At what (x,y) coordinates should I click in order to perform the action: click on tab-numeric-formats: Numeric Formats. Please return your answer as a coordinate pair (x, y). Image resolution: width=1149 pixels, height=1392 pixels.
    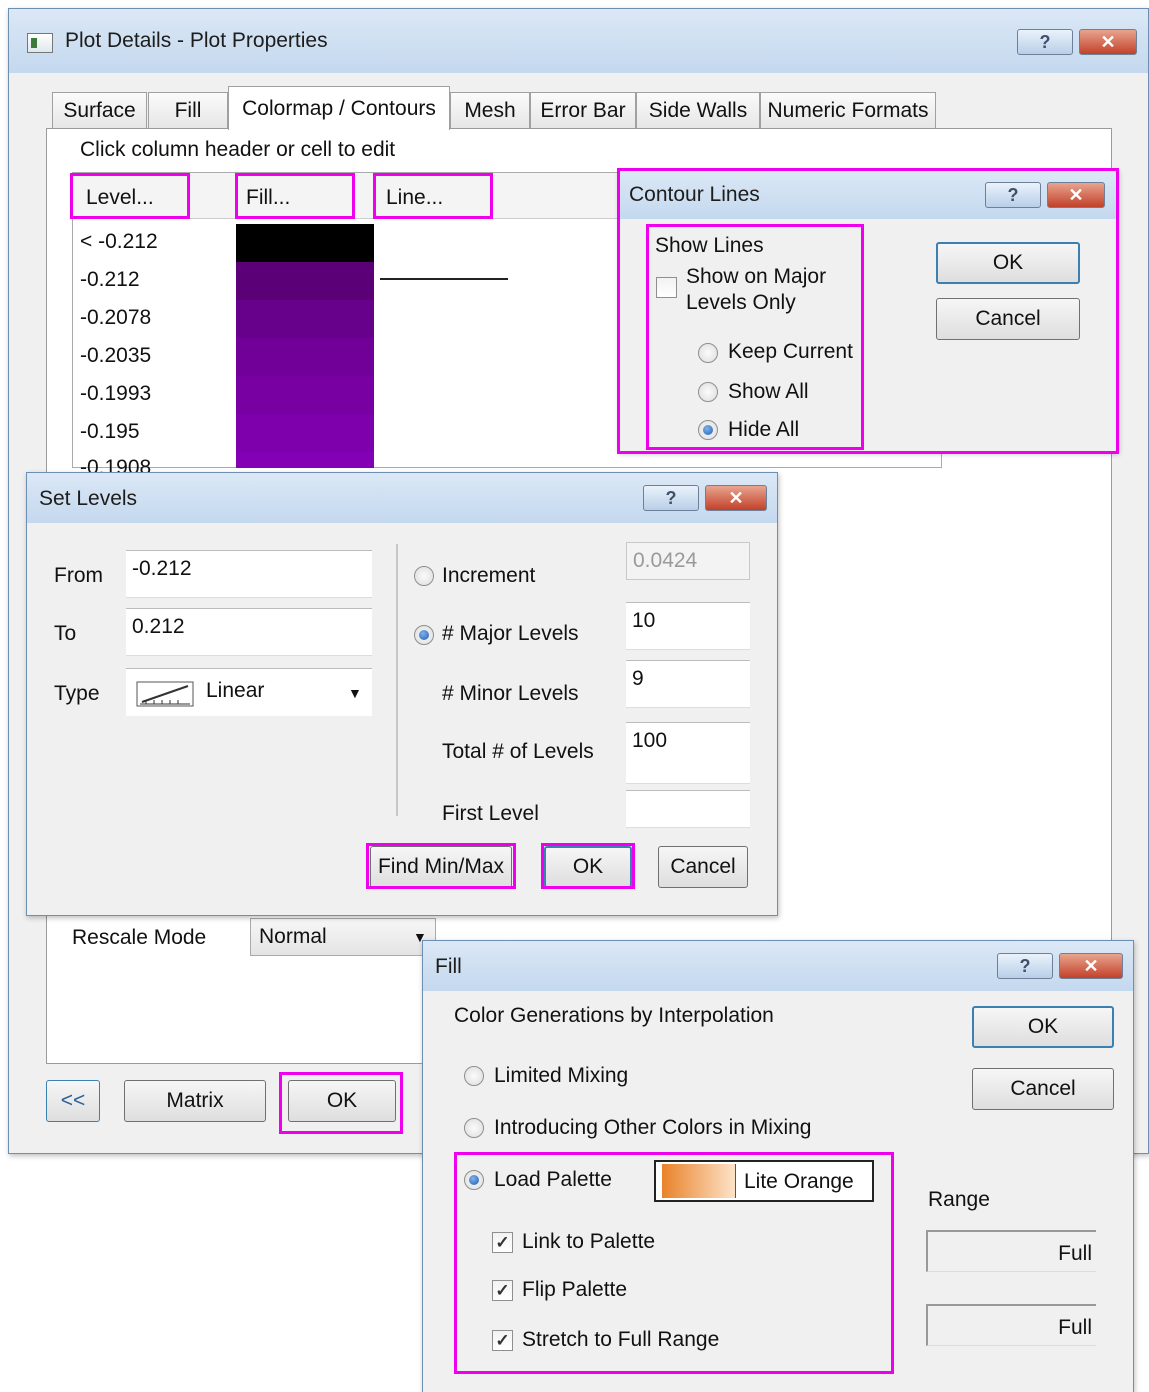
    Looking at the image, I should click on (848, 110).